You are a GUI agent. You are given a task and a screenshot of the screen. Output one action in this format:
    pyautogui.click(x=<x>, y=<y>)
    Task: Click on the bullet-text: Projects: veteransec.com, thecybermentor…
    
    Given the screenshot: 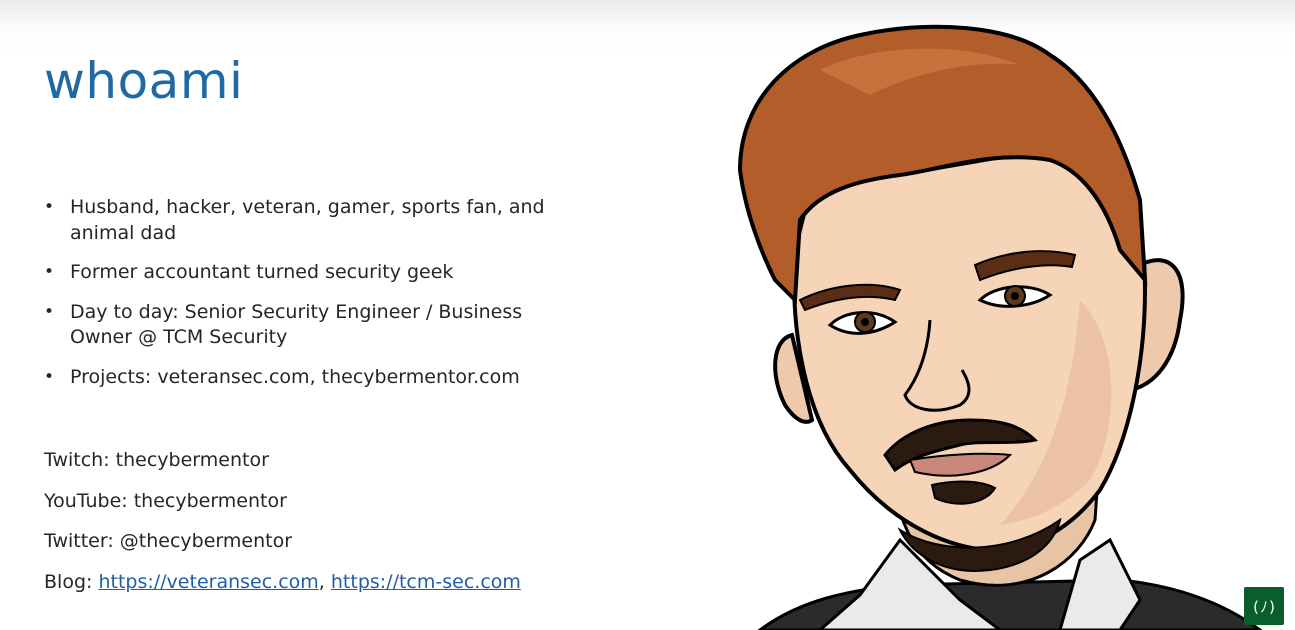 What is the action you would take?
    pyautogui.click(x=295, y=376)
    